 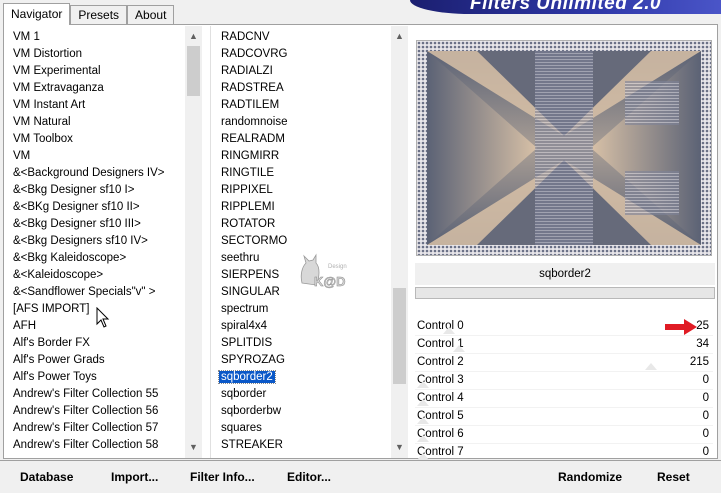 What do you see at coordinates (309, 207) in the screenshot?
I see `filter-item: RIPPLEMI` at bounding box center [309, 207].